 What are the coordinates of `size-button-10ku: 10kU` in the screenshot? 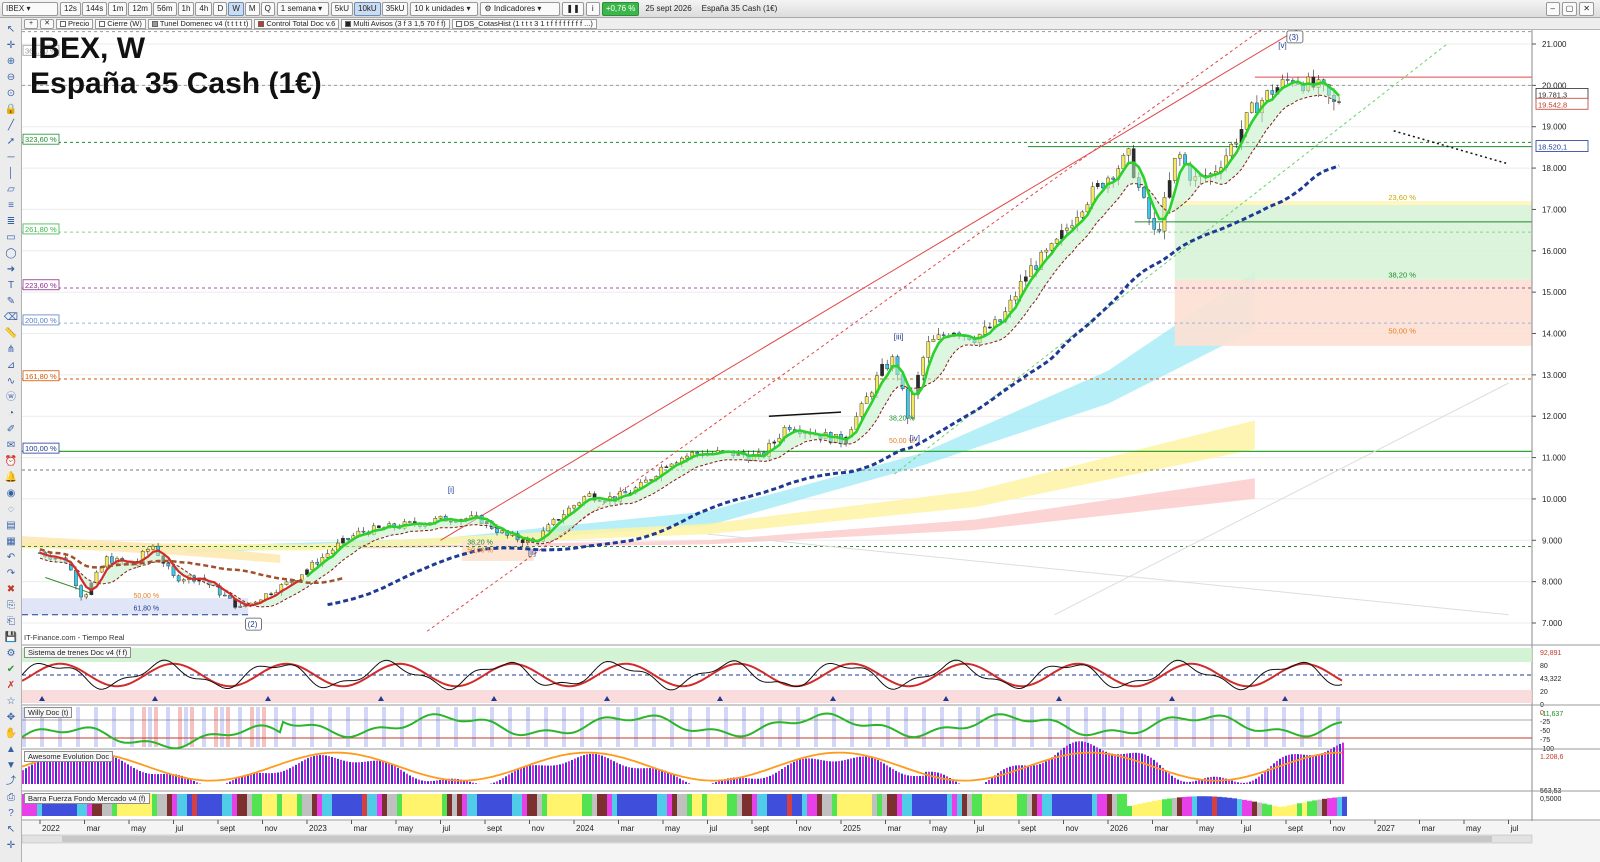 It's located at (367, 8).